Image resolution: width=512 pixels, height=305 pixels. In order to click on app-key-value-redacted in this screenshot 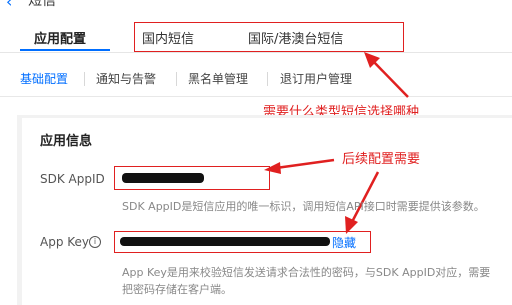, I will do `click(225, 241)`.